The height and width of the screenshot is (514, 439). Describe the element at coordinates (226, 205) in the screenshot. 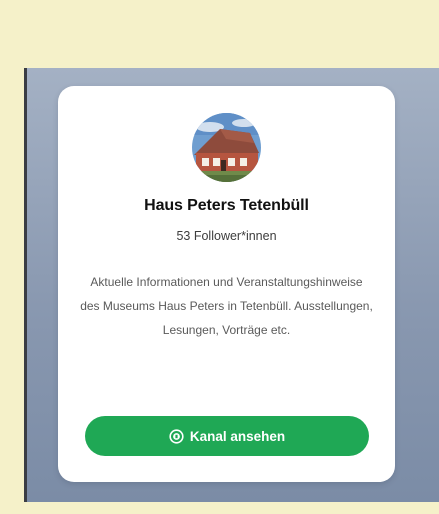

I see `channel-name: Haus Peters Tetenbüll` at that location.